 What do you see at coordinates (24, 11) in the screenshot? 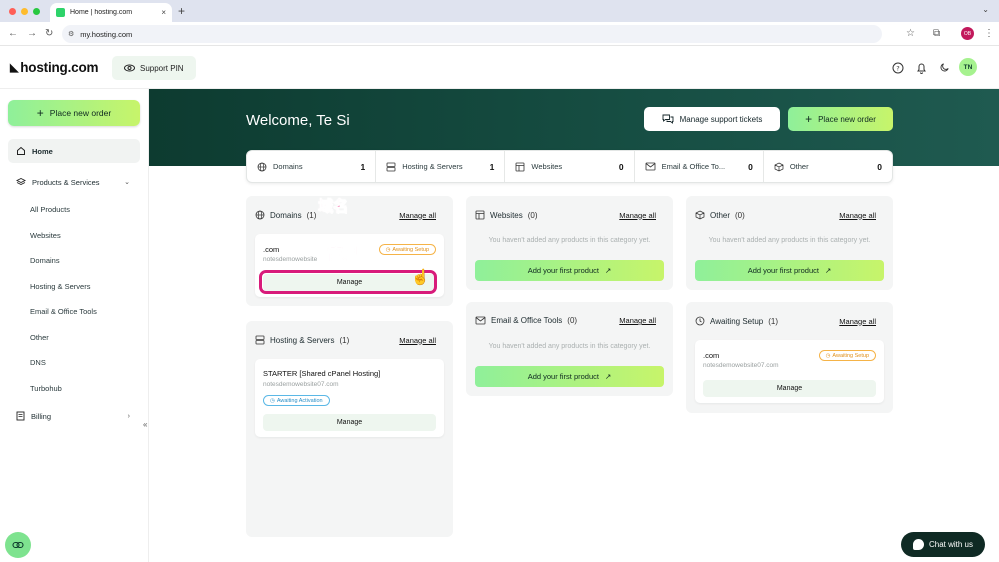
I see `minimize-window-button` at bounding box center [24, 11].